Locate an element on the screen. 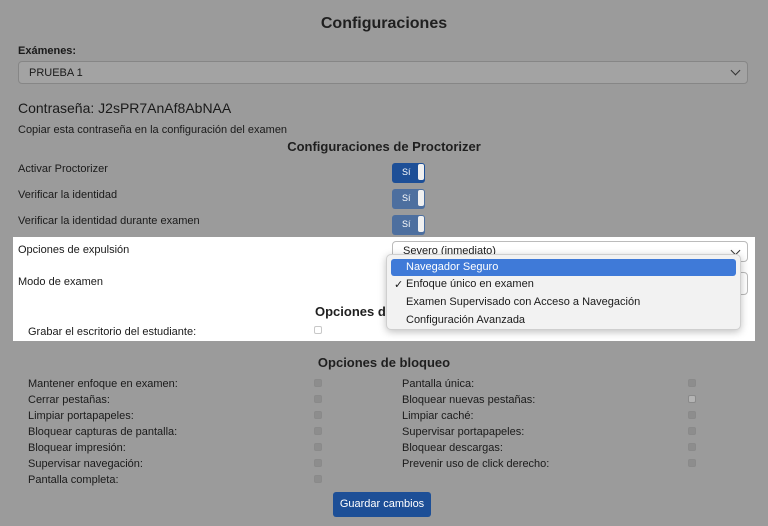 This screenshot has width=768, height=526. toggle-verify-identity: Sí is located at coordinates (408, 199).